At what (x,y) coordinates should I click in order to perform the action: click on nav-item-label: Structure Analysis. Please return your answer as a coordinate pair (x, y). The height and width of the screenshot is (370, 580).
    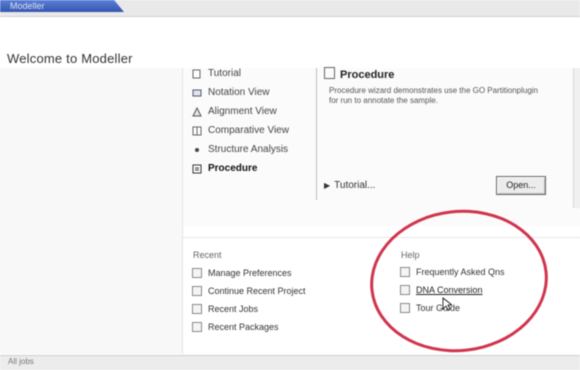
    Looking at the image, I should click on (248, 149).